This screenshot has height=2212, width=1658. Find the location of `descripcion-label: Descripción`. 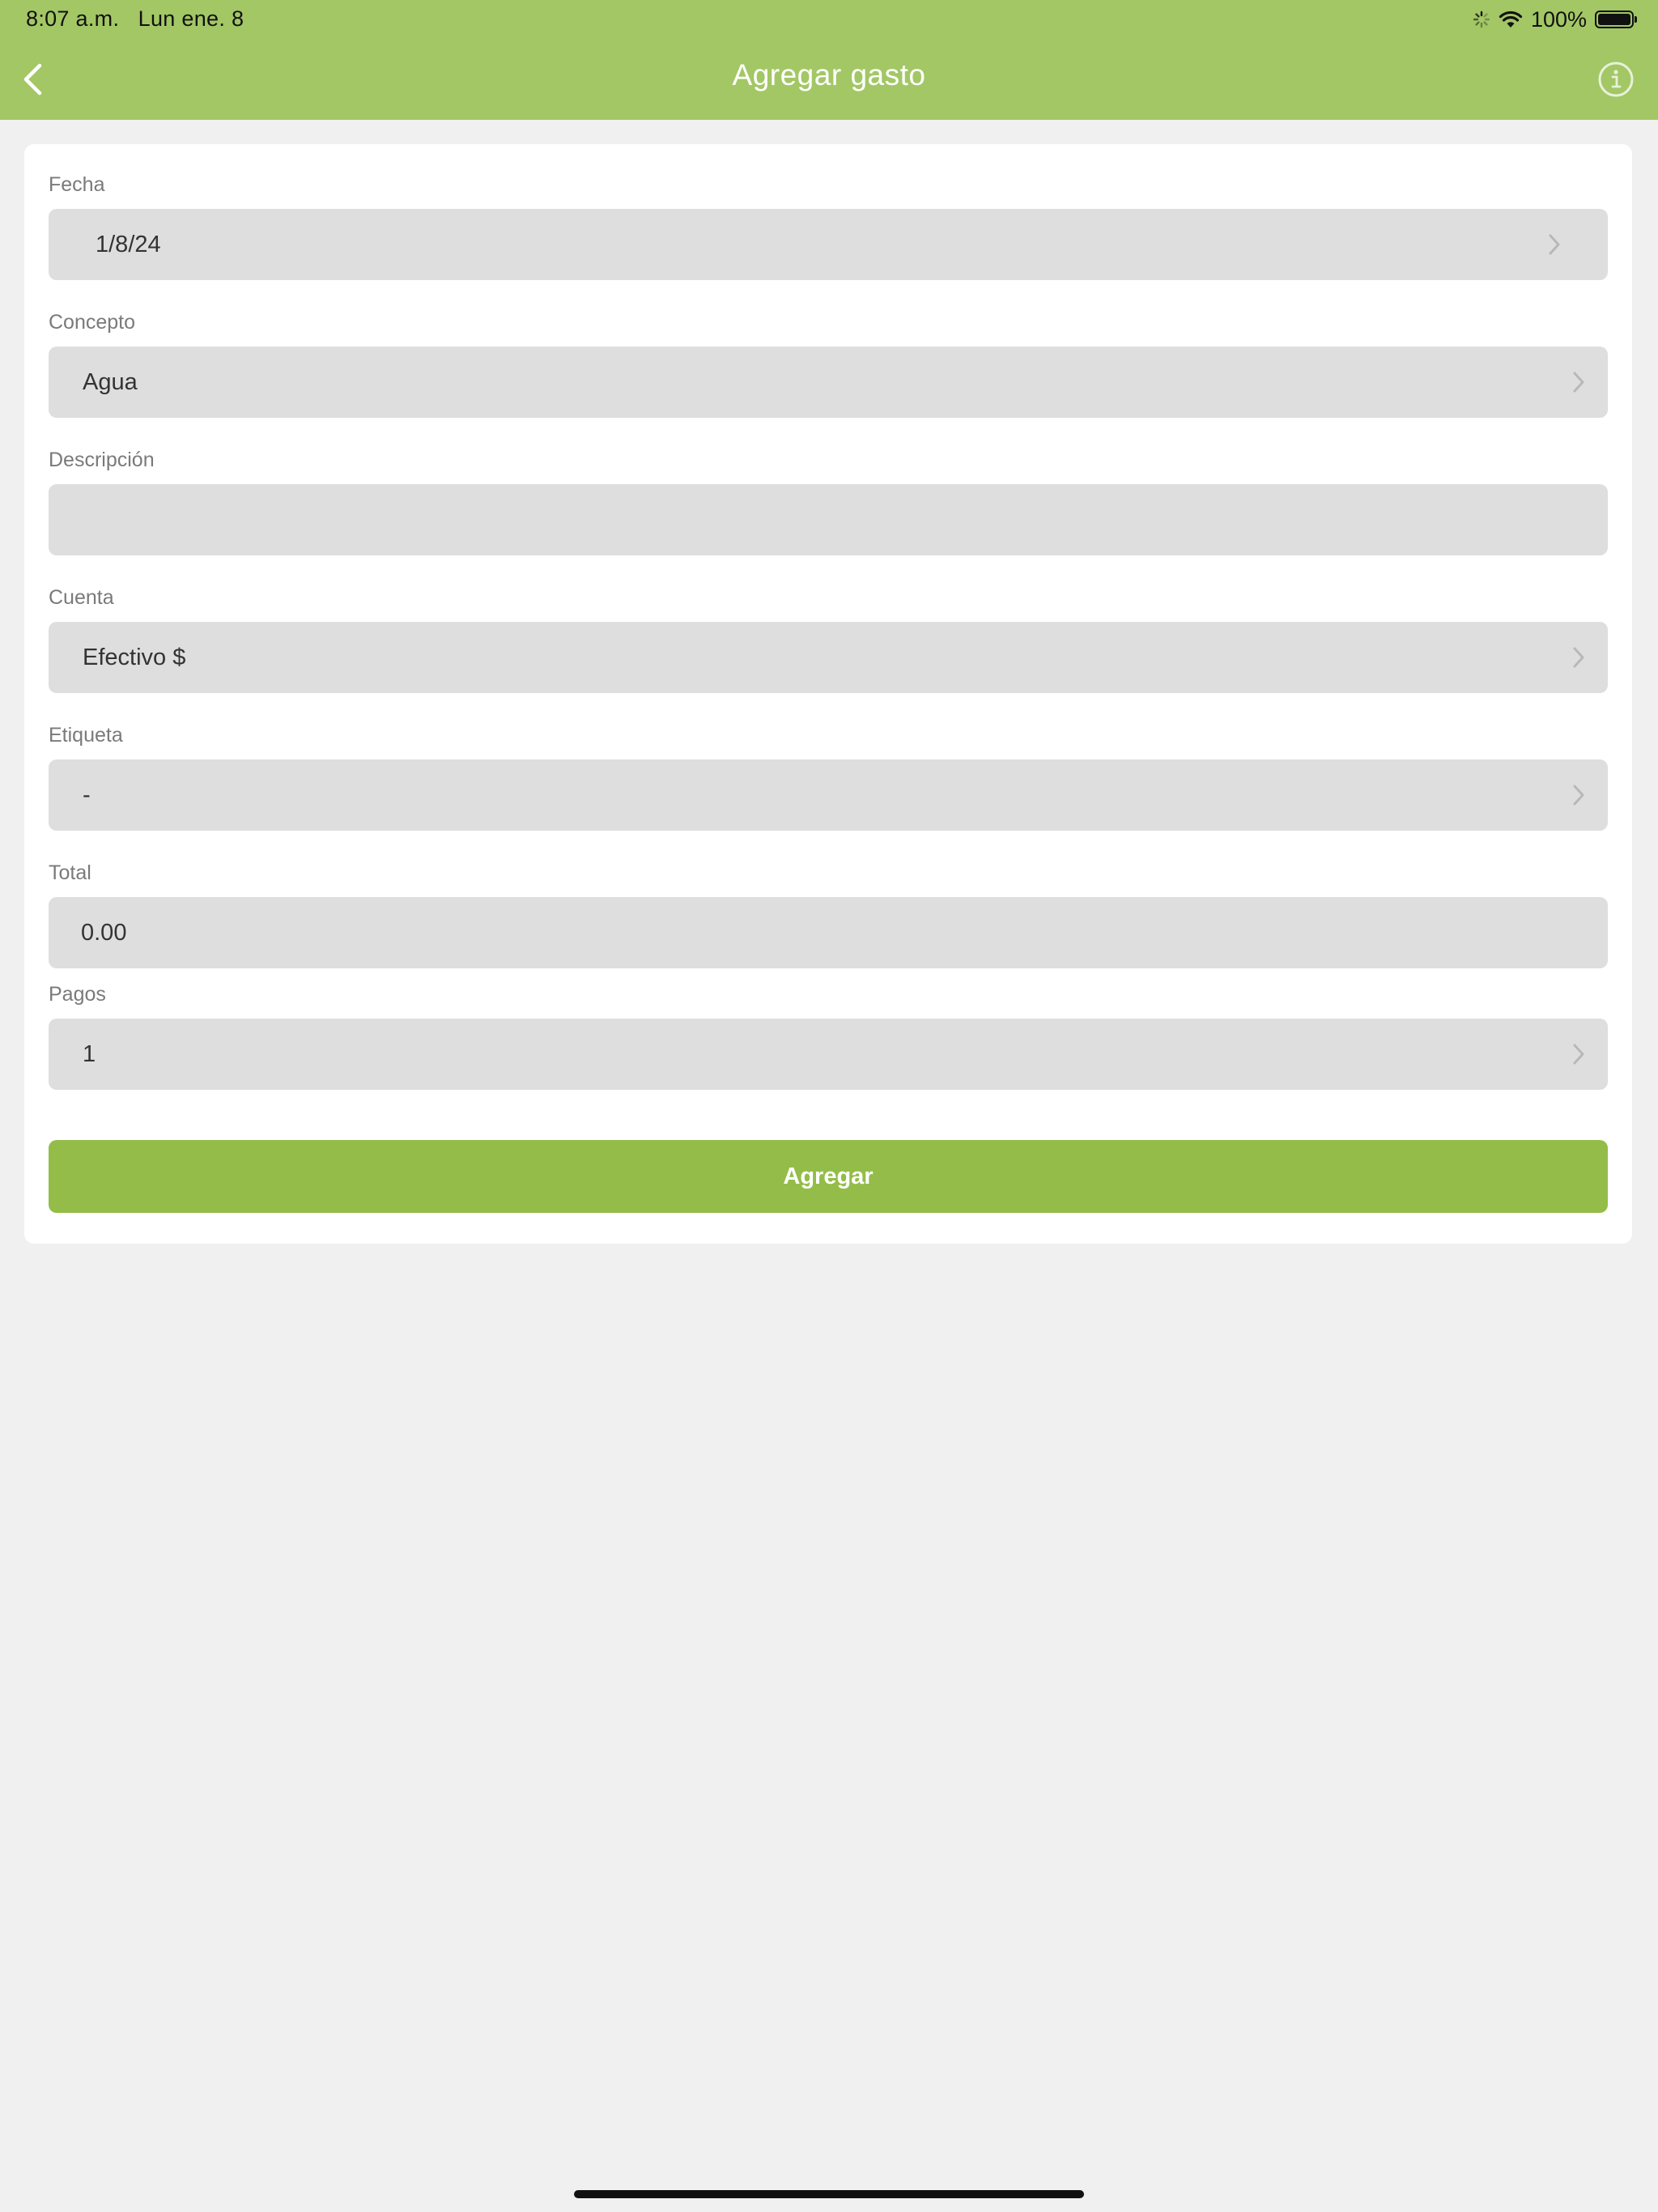

descripcion-label: Descripción is located at coordinates (102, 460).